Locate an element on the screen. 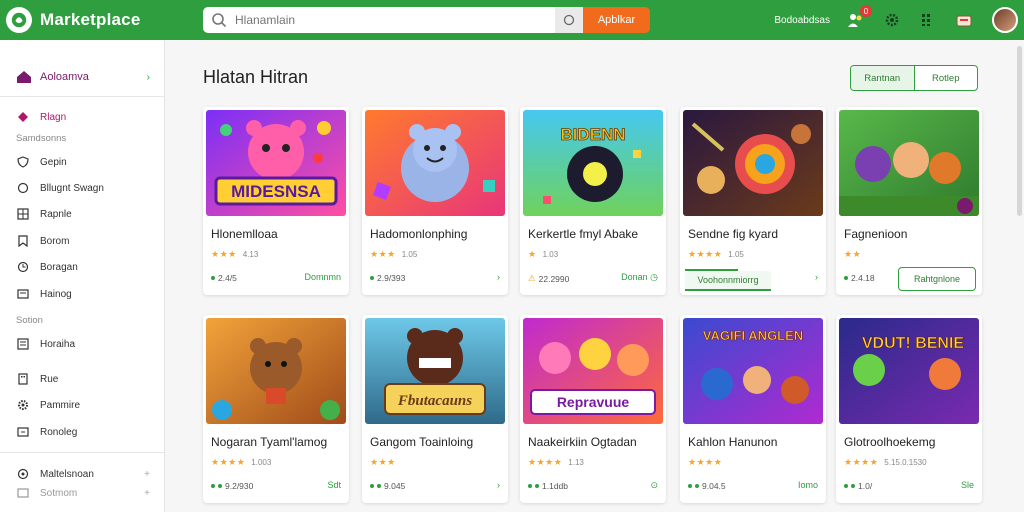 This screenshot has width=1024, height=512. home-icon is located at coordinates (24, 77).